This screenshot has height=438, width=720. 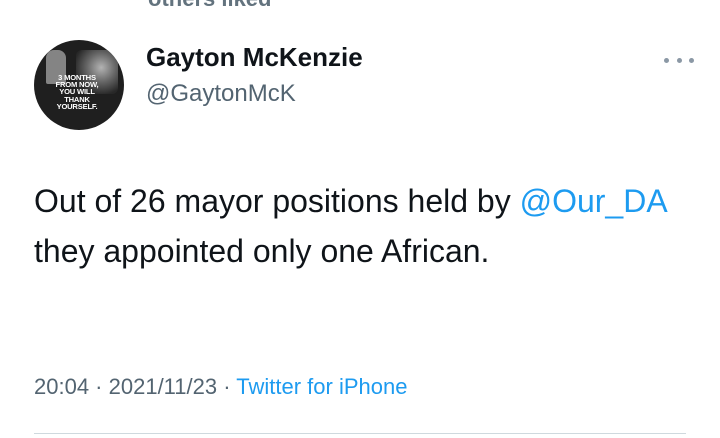 What do you see at coordinates (221, 94) in the screenshot?
I see `author-handle: @GaytonMcK` at bounding box center [221, 94].